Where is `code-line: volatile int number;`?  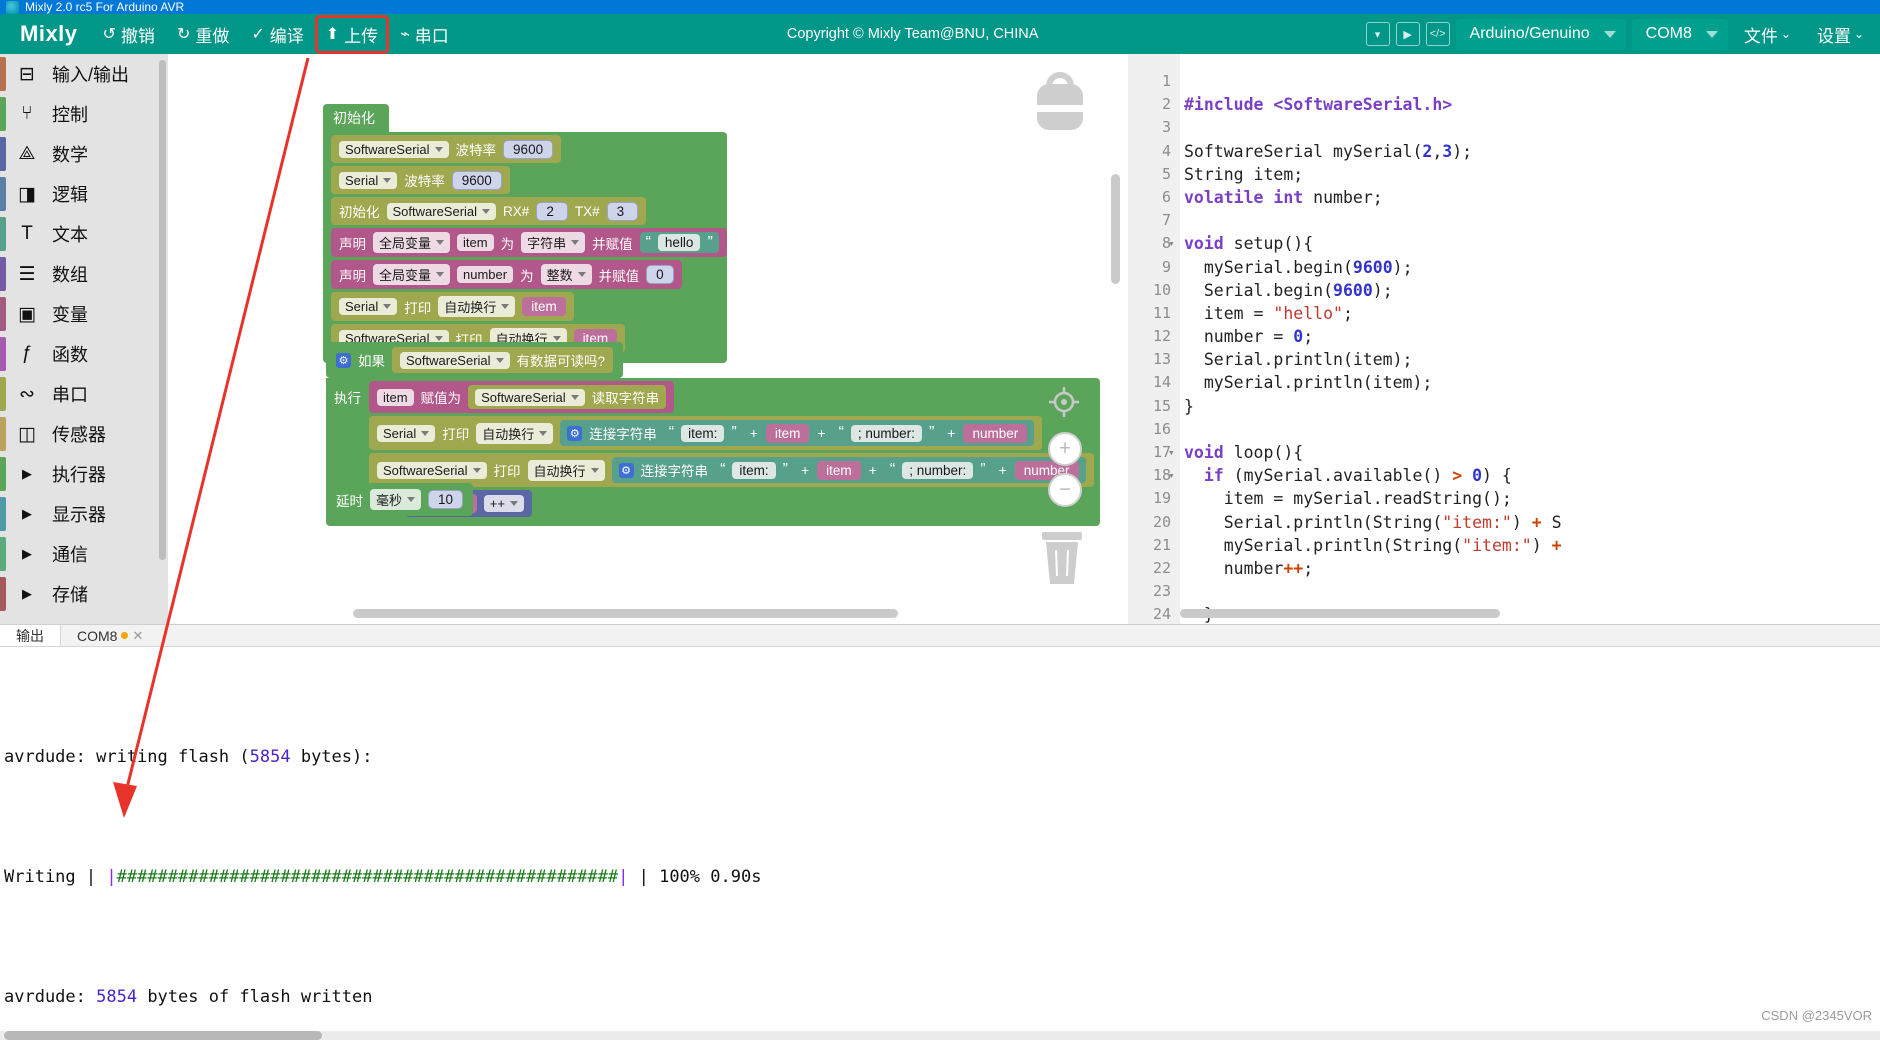
code-line: volatile int number; is located at coordinates (1530, 197).